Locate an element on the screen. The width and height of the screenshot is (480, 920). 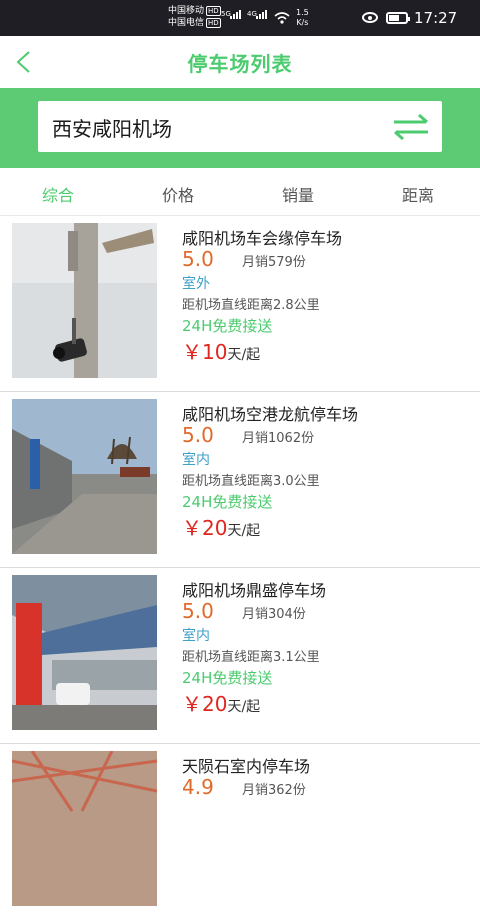
swap-arrows-icon is located at coordinates (411, 127).